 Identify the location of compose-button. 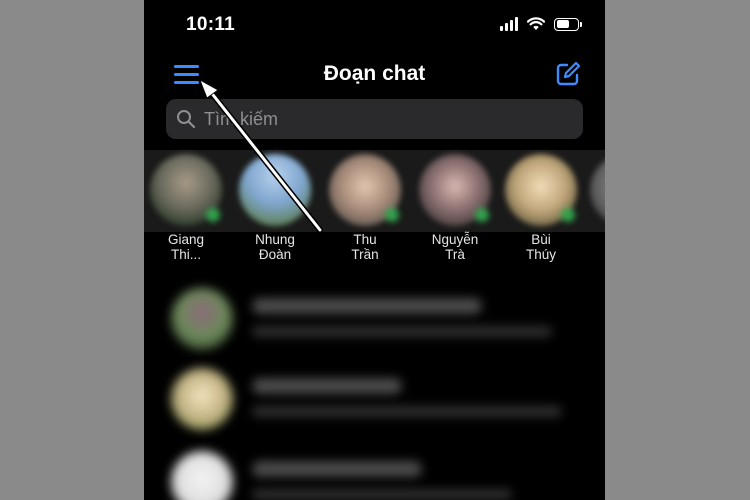
(568, 74).